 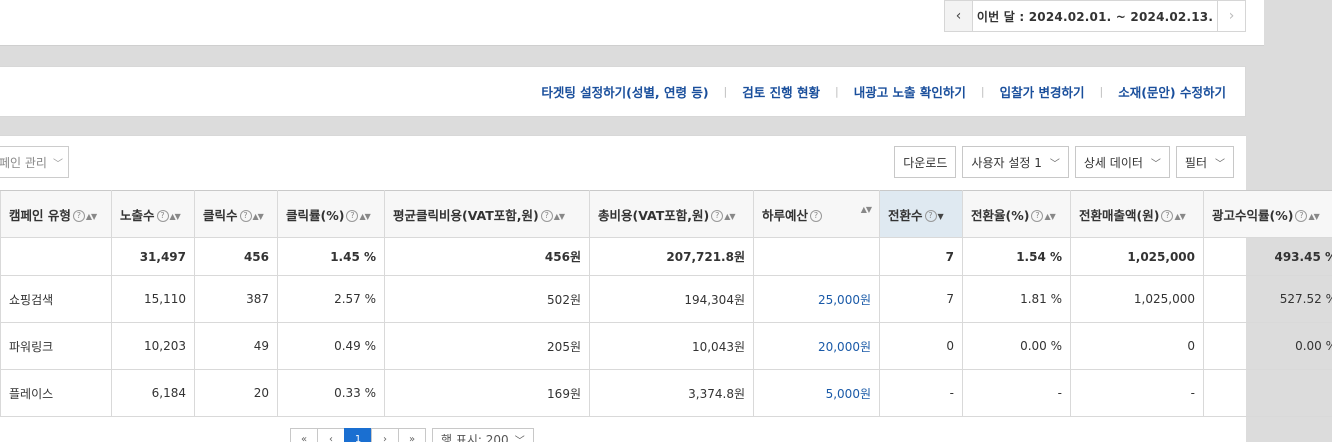 What do you see at coordinates (1095, 16) in the screenshot?
I see `period-selector: ‹ 이번 달 : 2024.02.01. ~ 2024.02.13. ›` at bounding box center [1095, 16].